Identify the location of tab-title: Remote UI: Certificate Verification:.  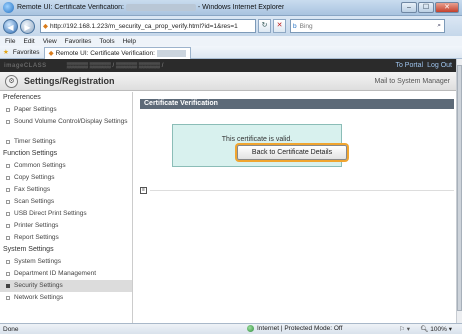
(105, 53).